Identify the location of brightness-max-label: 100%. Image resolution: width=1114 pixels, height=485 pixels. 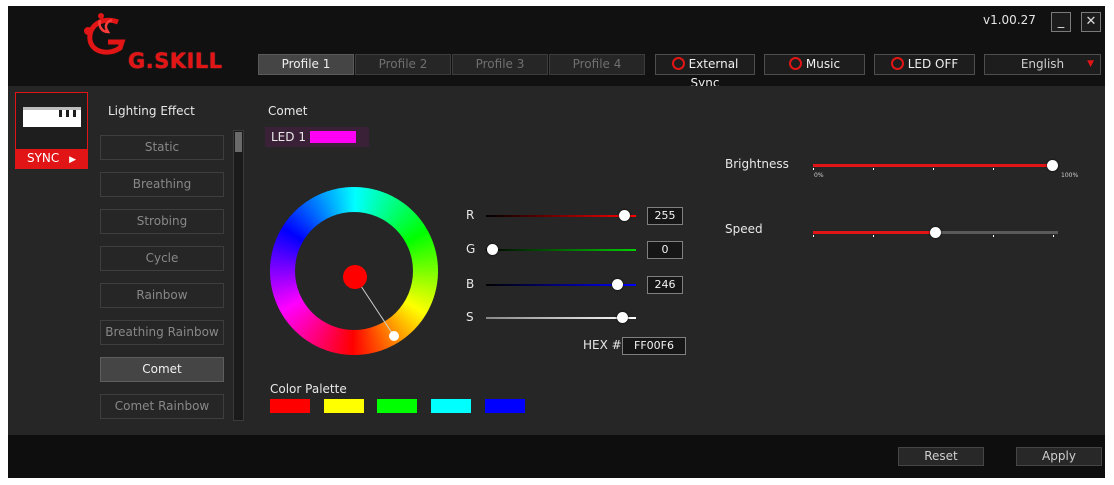
(1070, 175).